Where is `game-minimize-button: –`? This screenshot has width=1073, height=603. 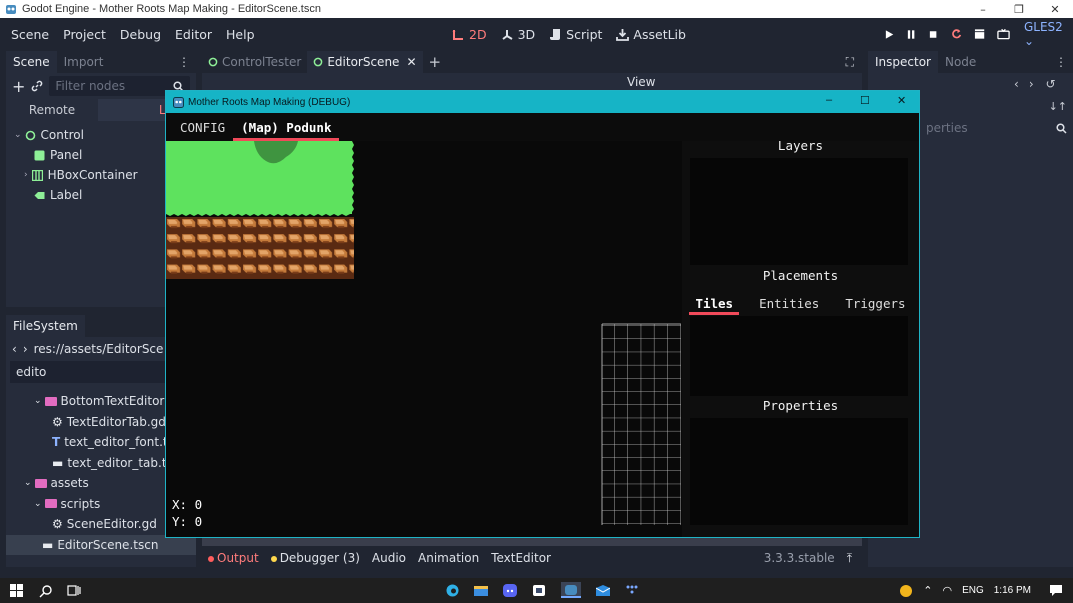
game-minimize-button: – is located at coordinates (829, 100).